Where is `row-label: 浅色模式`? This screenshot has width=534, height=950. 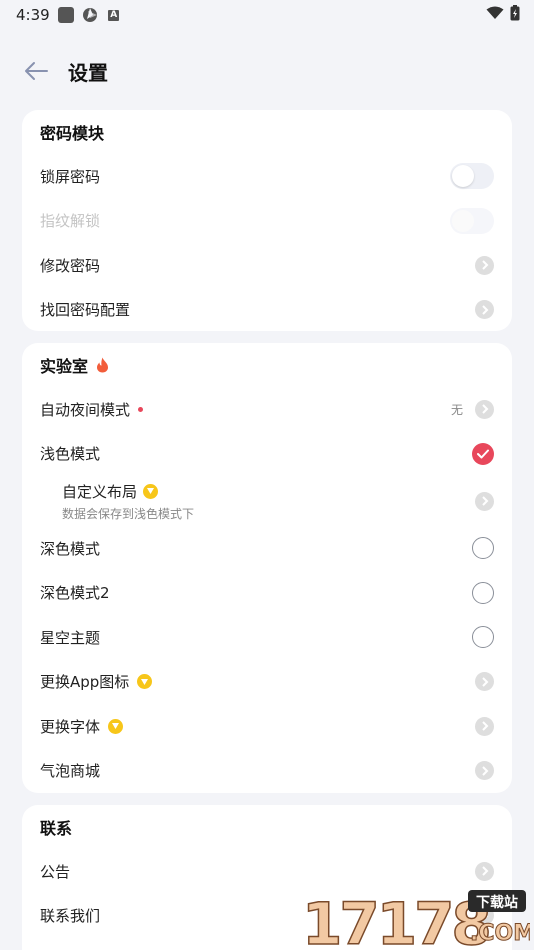
row-label: 浅色模式 is located at coordinates (70, 454).